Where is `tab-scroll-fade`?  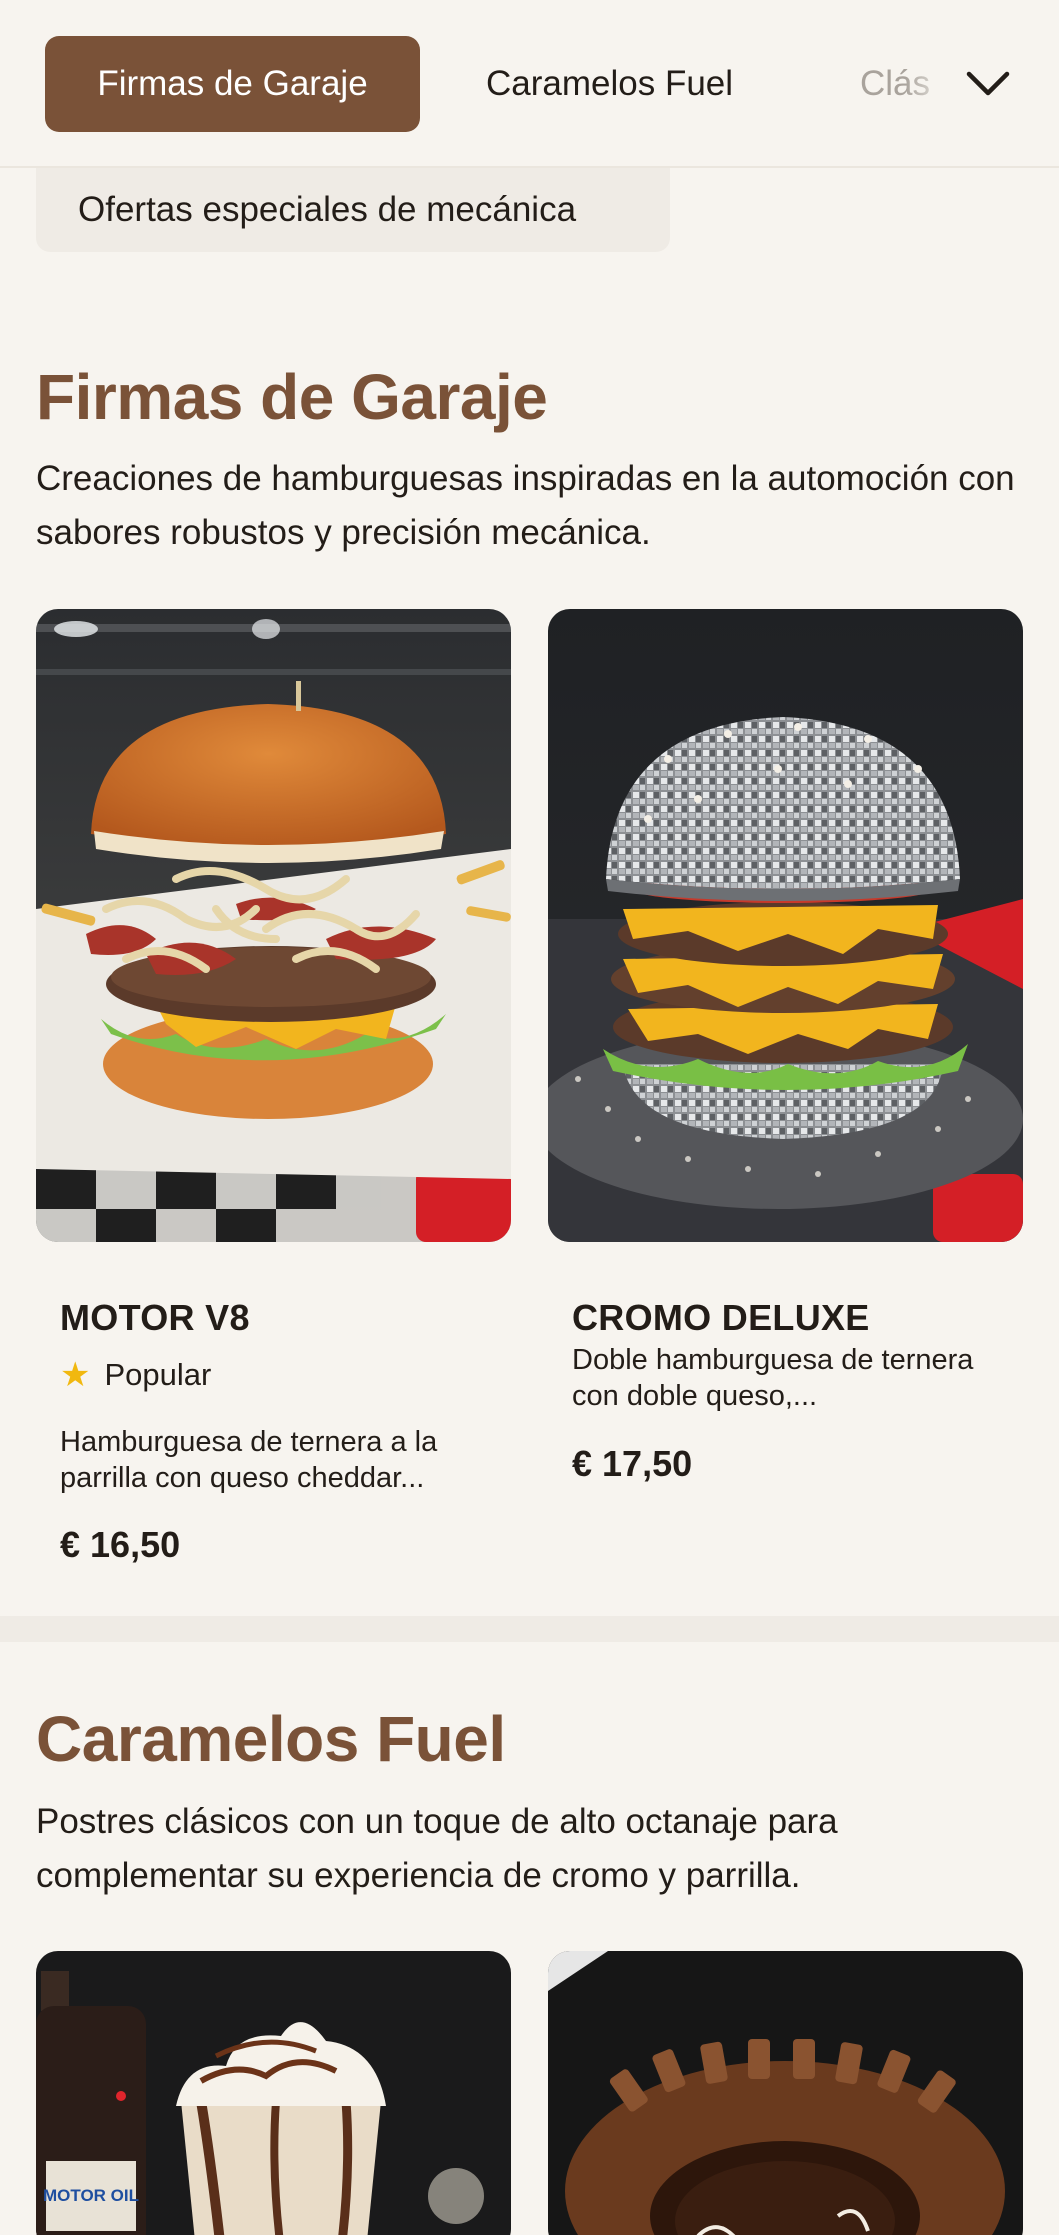 tab-scroll-fade is located at coordinates (935, 85).